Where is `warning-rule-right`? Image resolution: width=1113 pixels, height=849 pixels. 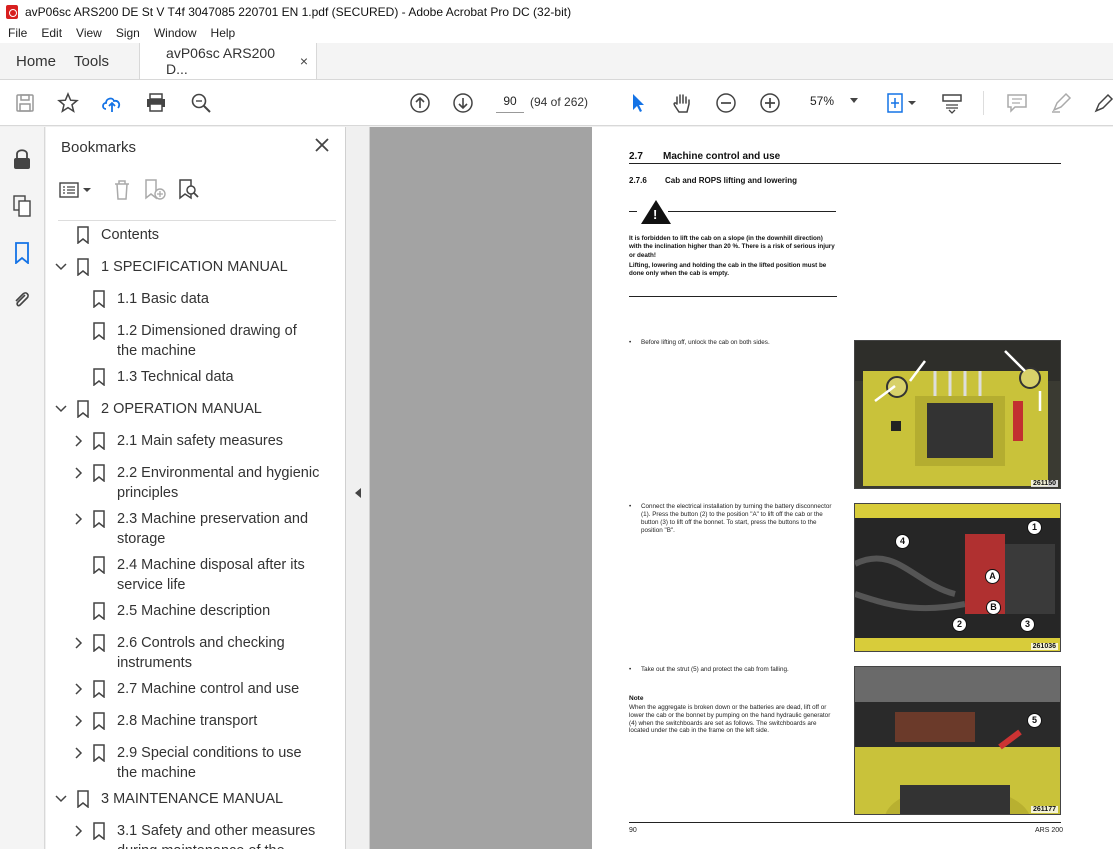
warning-rule-right is located at coordinates (752, 211).